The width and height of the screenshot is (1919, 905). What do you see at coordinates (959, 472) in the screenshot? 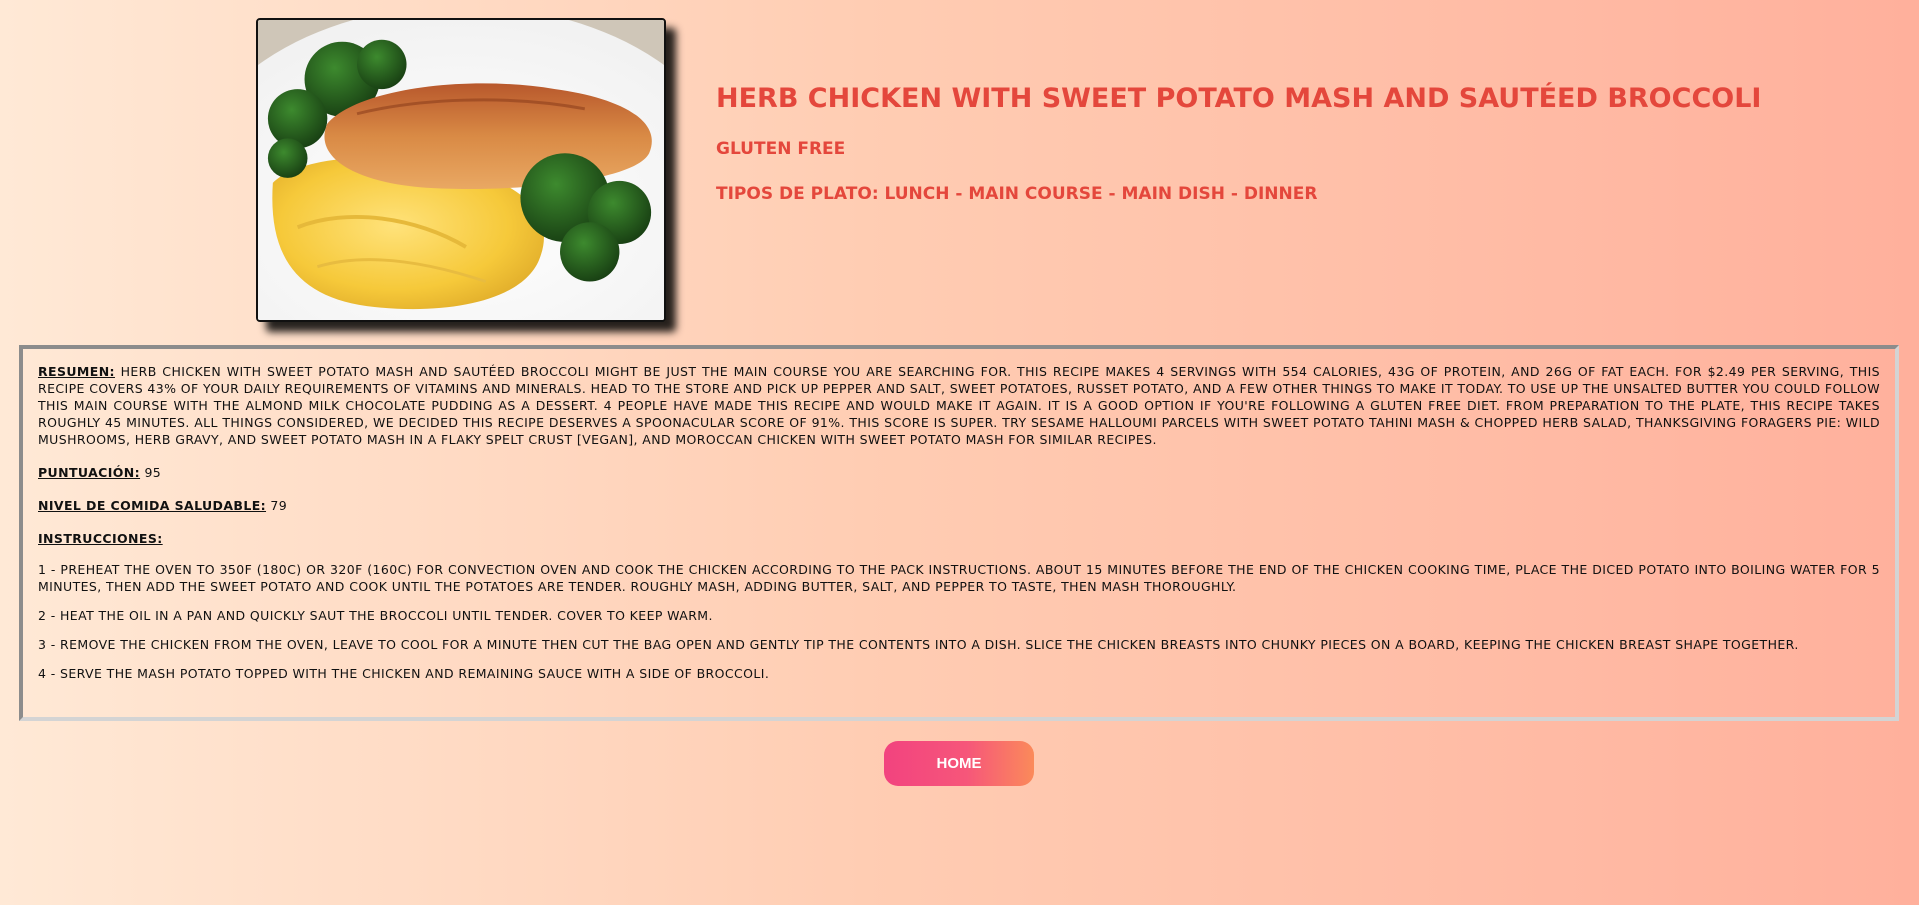
I see `score-row: PUNTUACIÓN: 95` at bounding box center [959, 472].